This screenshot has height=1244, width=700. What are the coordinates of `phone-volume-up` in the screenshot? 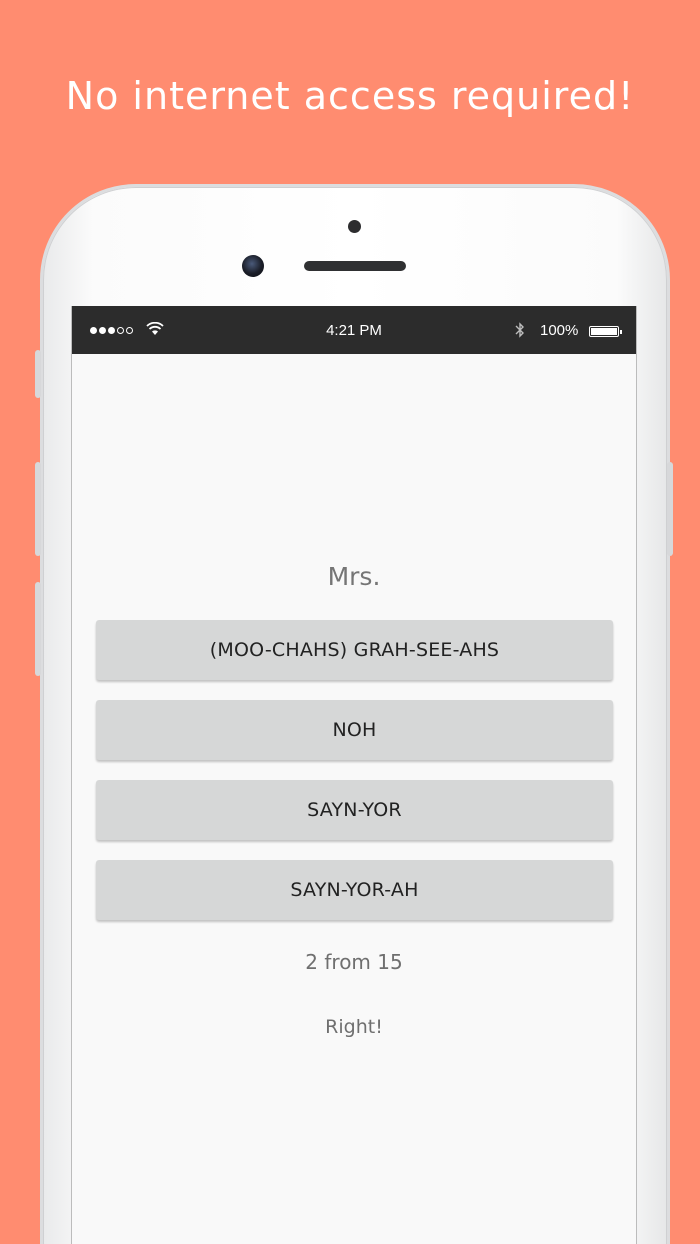 It's located at (38, 509).